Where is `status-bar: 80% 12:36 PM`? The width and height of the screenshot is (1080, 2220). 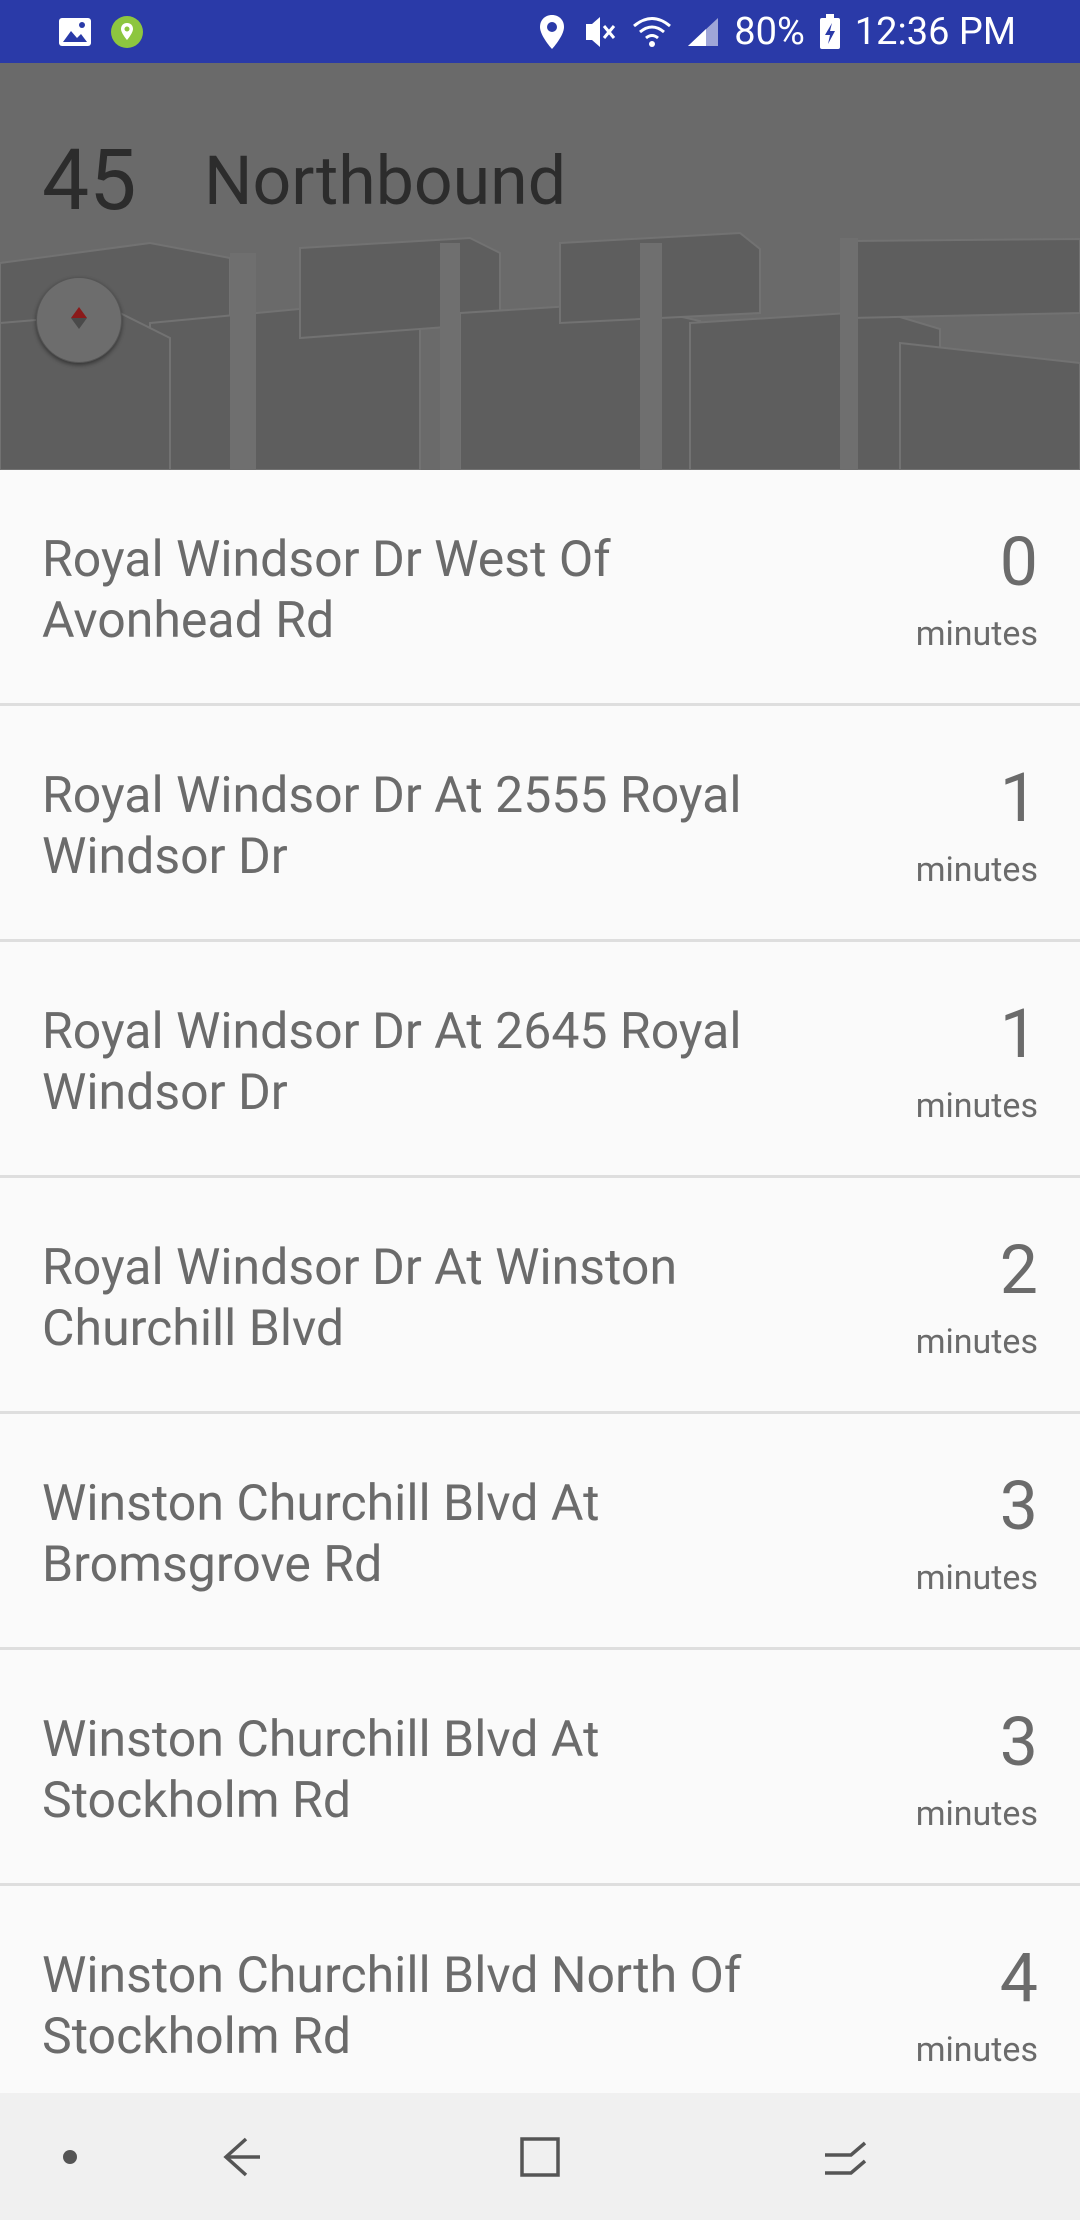 status-bar: 80% 12:36 PM is located at coordinates (540, 31).